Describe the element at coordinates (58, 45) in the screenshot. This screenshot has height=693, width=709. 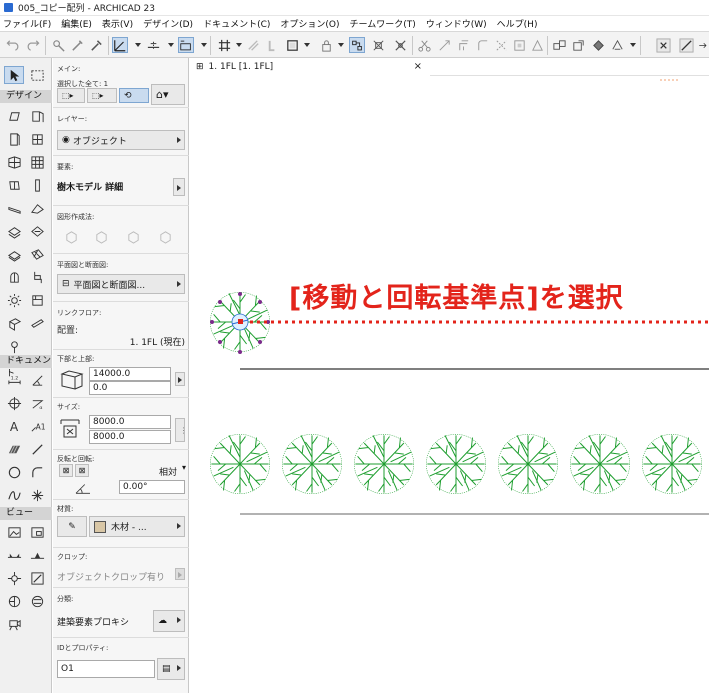
I see `pick-icon` at that location.